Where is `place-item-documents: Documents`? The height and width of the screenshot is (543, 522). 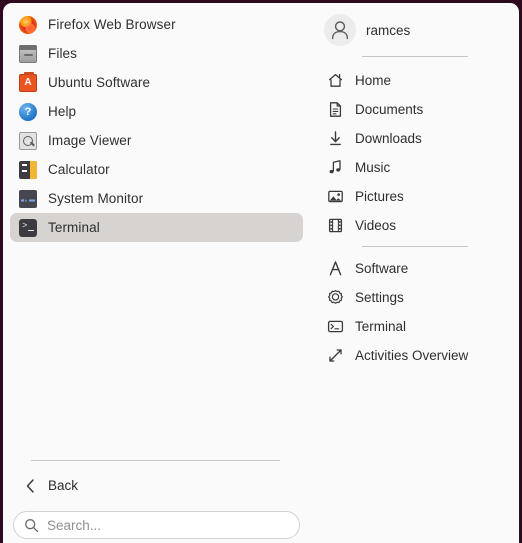 place-item-documents: Documents is located at coordinates (419, 109).